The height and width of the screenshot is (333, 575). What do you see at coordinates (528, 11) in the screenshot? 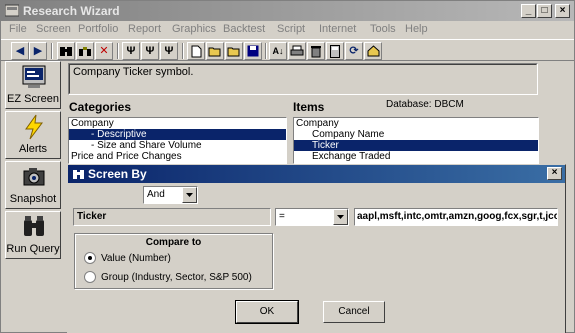
I see `minimize-button: _` at bounding box center [528, 11].